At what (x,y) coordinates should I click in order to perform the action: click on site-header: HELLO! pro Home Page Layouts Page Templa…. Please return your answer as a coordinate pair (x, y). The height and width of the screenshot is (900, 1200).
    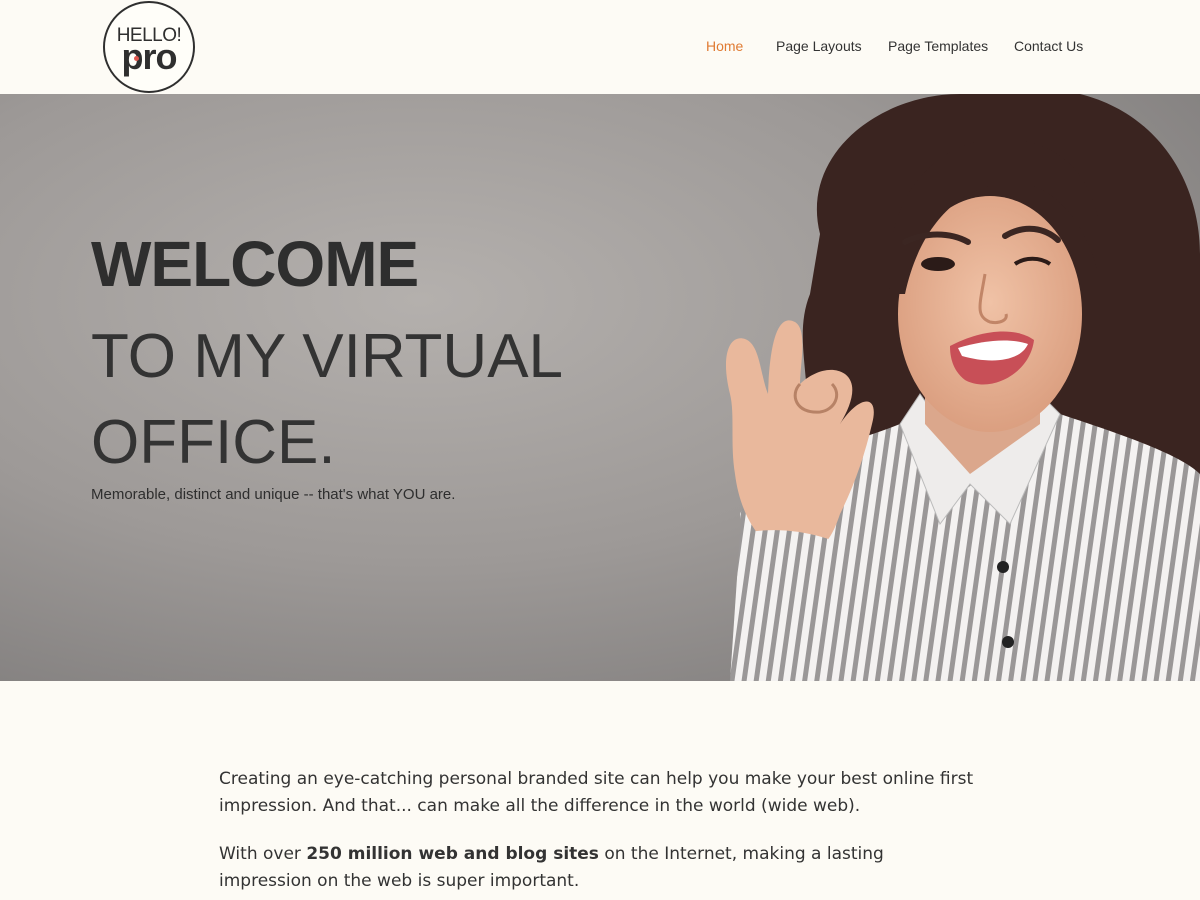
    Looking at the image, I should click on (600, 47).